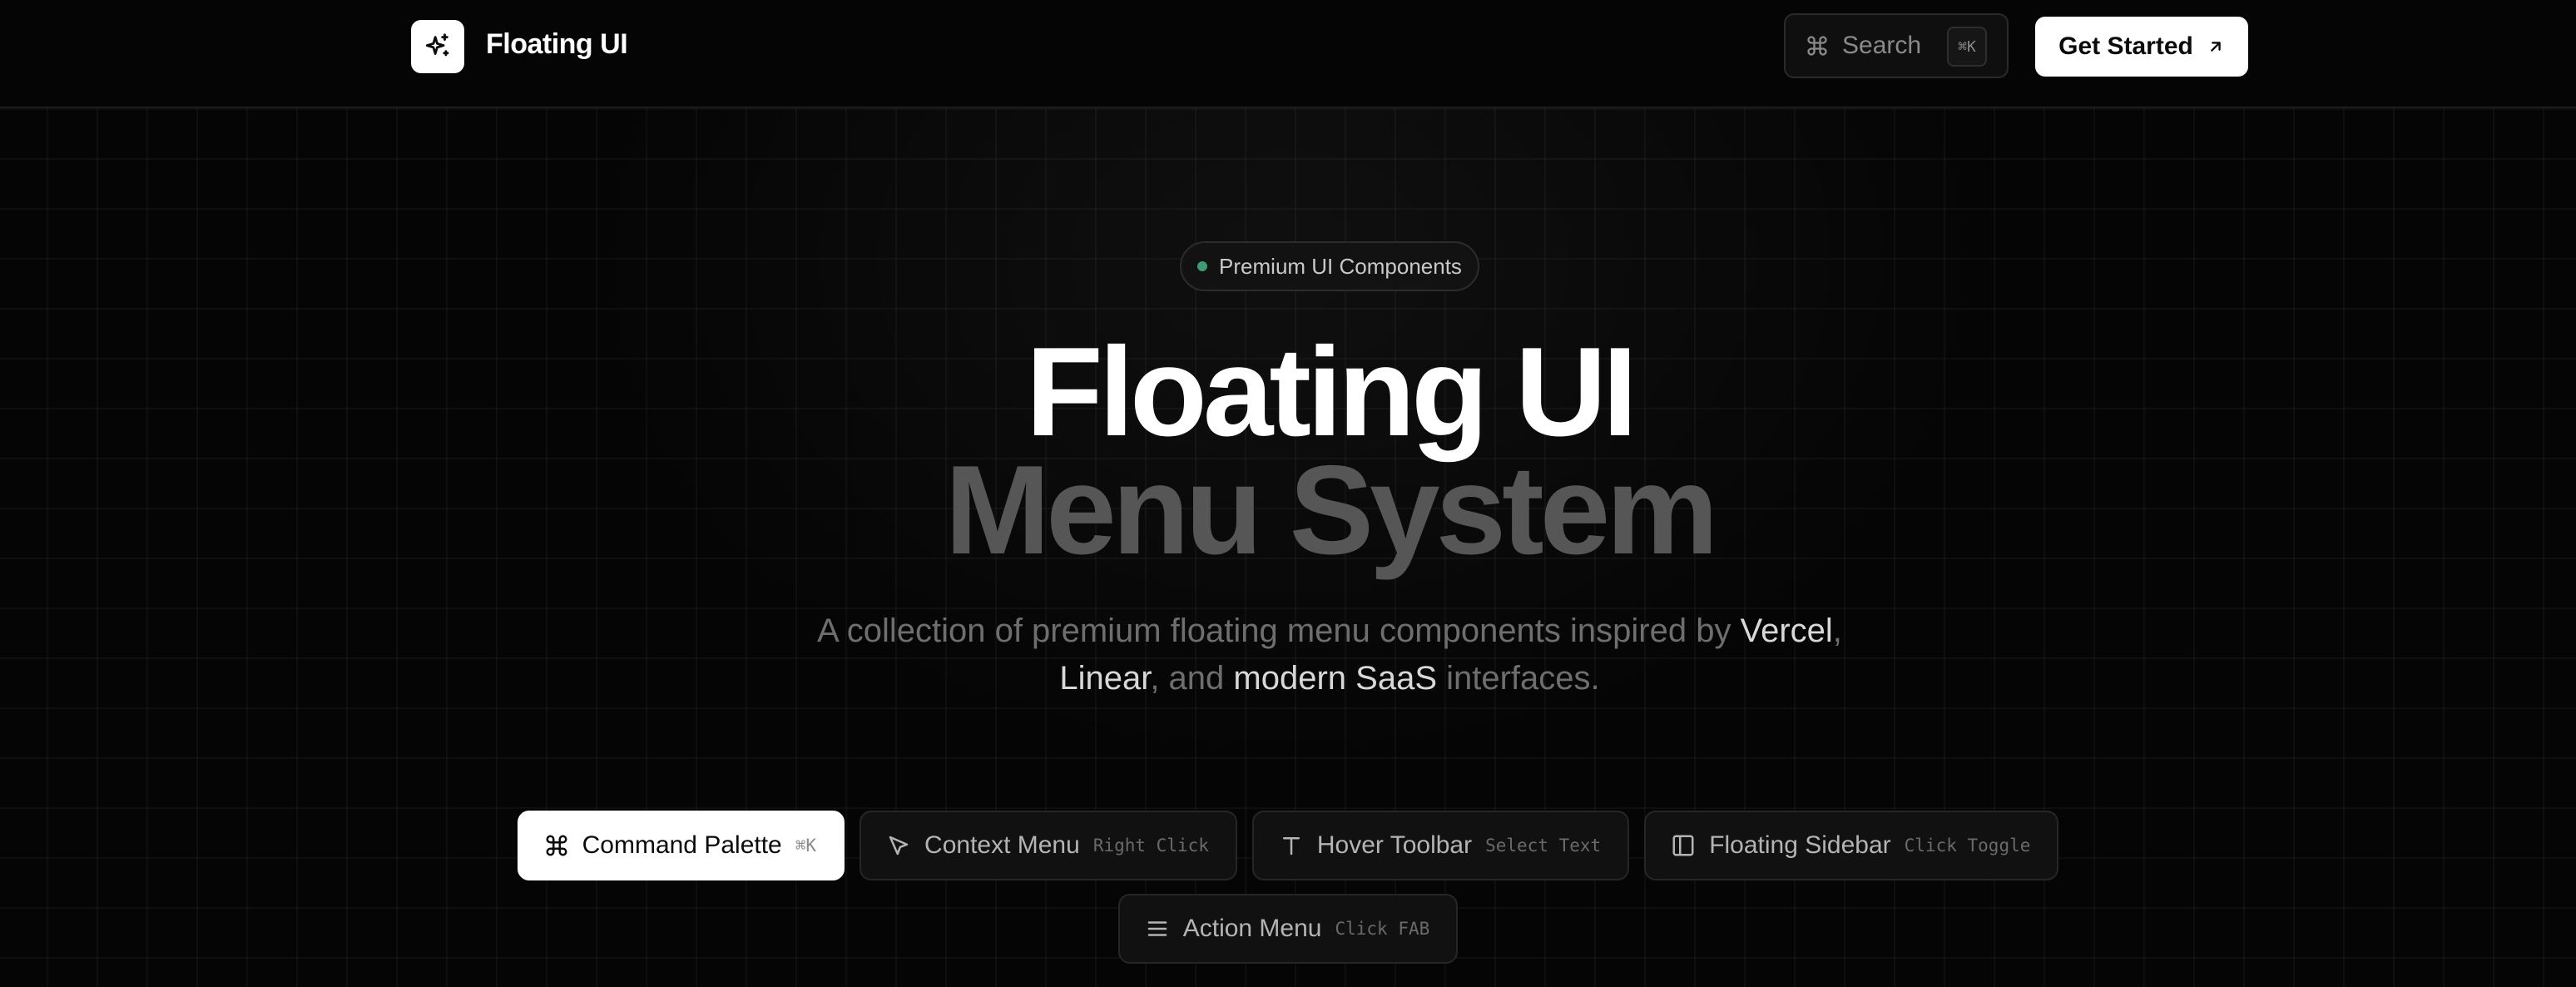 This screenshot has height=987, width=2576. What do you see at coordinates (1800, 845) in the screenshot?
I see `tab-label: Floating Sidebar` at bounding box center [1800, 845].